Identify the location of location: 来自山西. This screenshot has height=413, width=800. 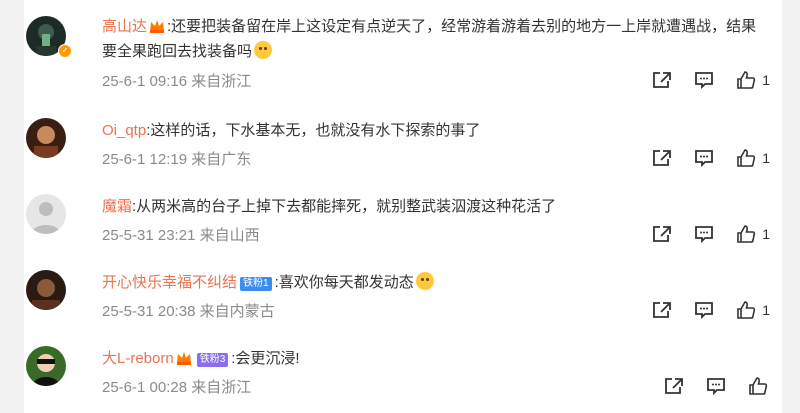
(229, 235).